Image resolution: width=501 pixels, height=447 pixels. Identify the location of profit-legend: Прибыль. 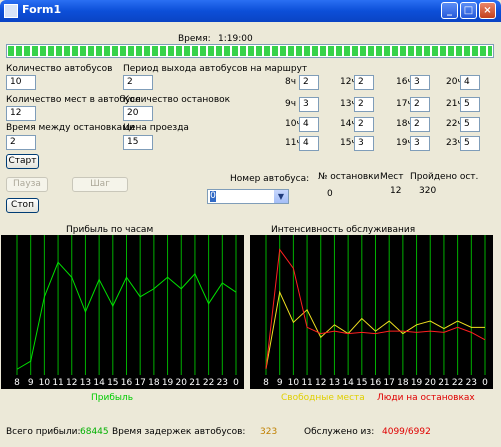
(112, 398).